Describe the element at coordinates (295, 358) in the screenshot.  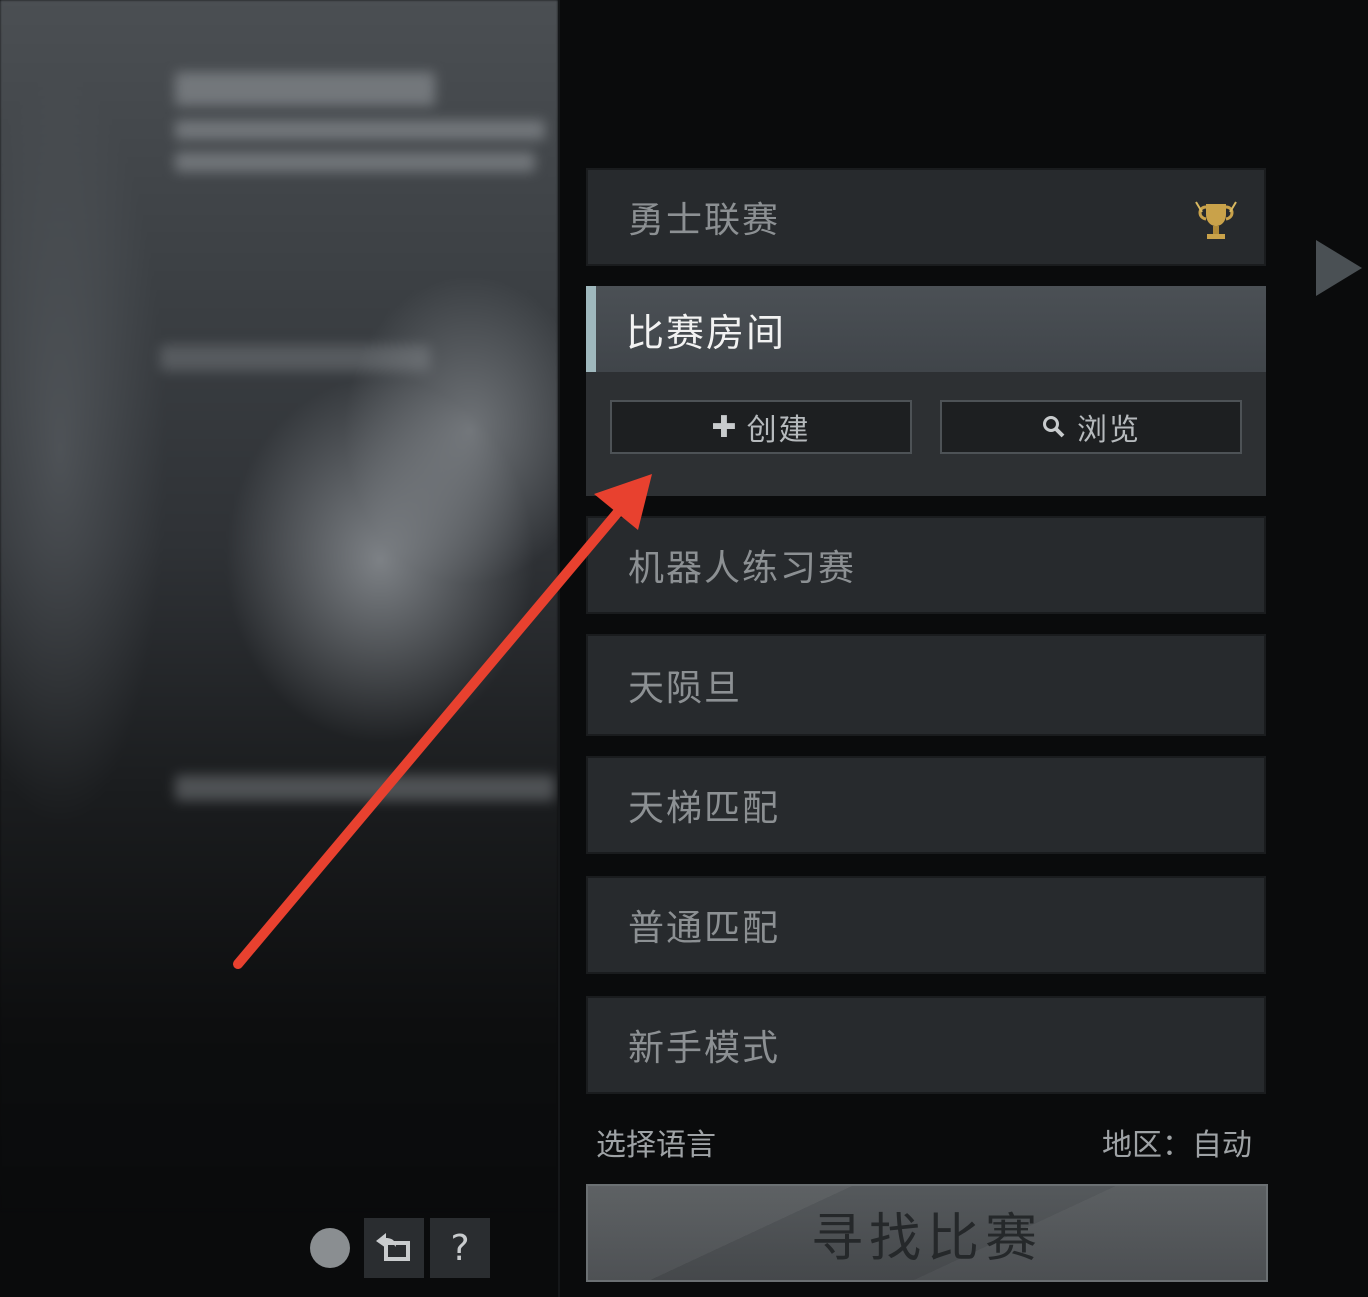
I see `promo-subtitle-blur` at that location.